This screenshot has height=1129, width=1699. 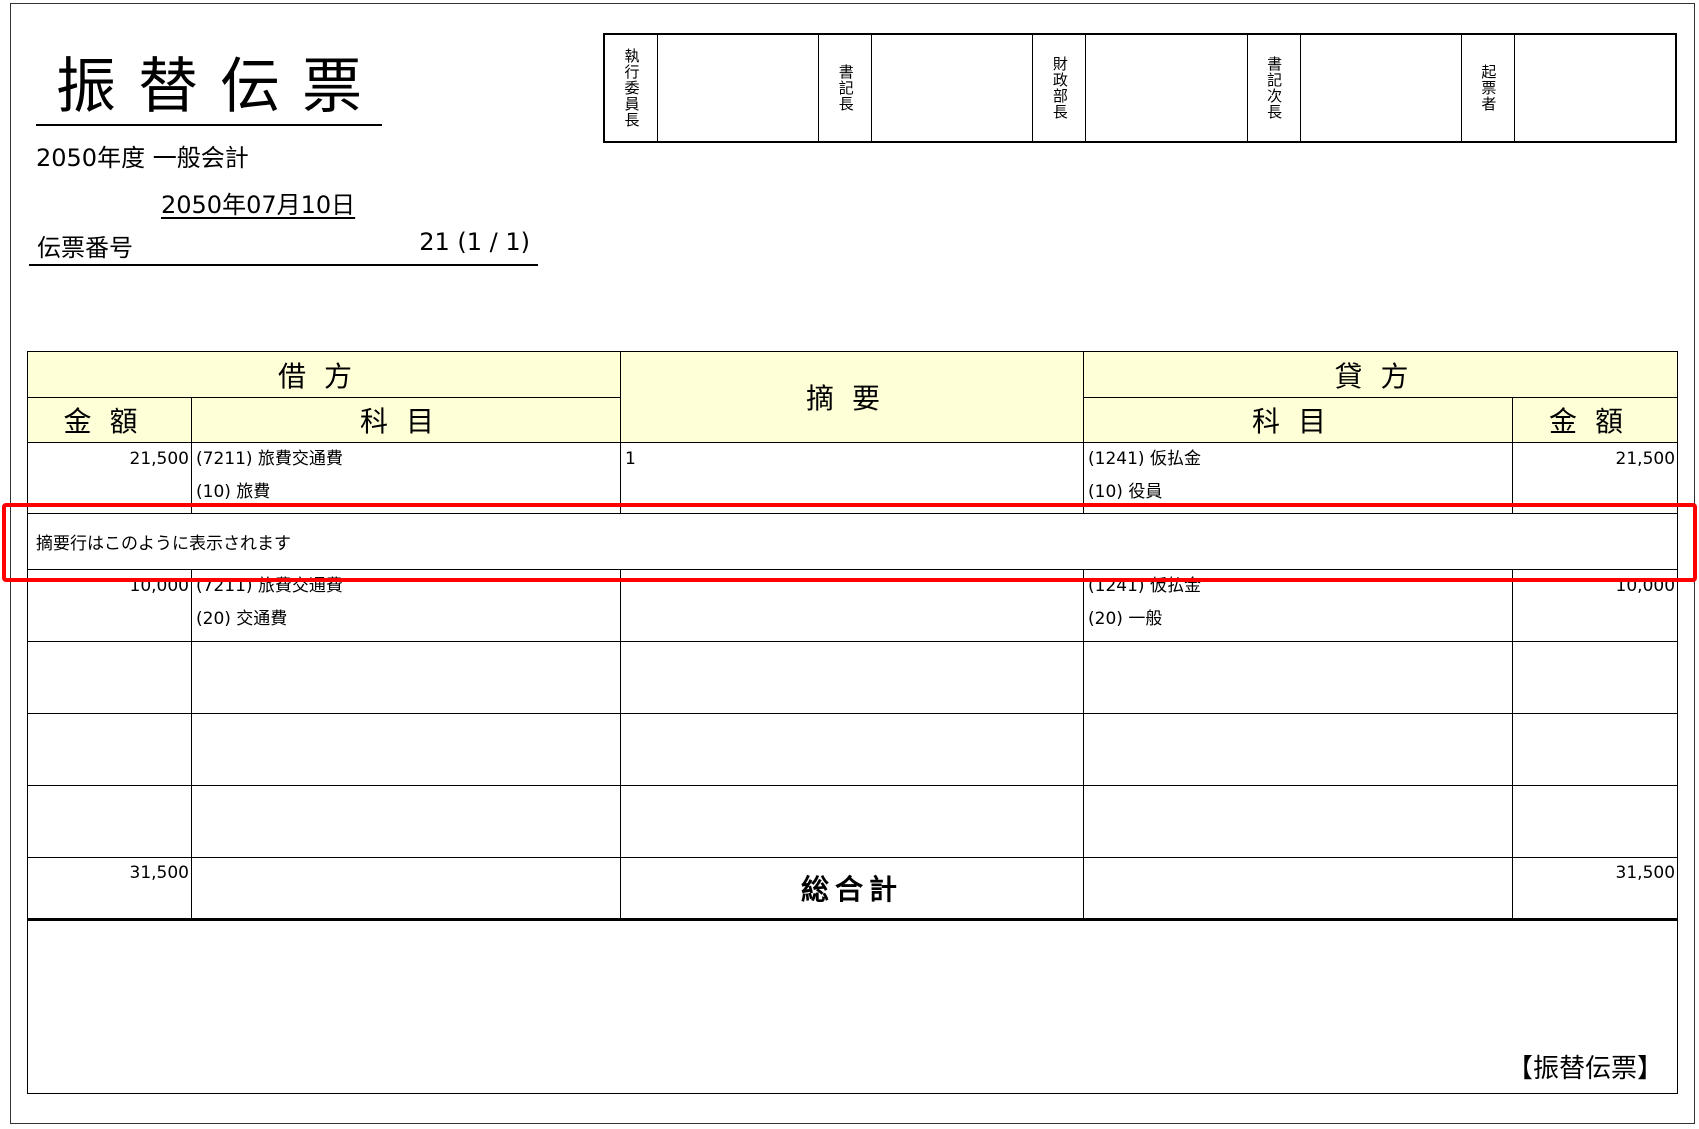 I want to click on table-header-row: 借方 摘要 貸方, so click(x=852, y=397).